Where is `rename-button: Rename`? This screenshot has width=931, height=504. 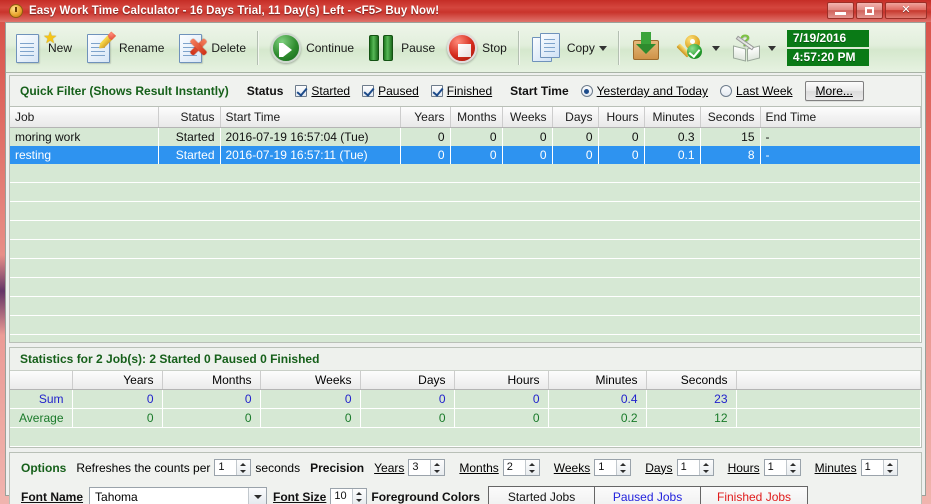 rename-button: Rename is located at coordinates (123, 48).